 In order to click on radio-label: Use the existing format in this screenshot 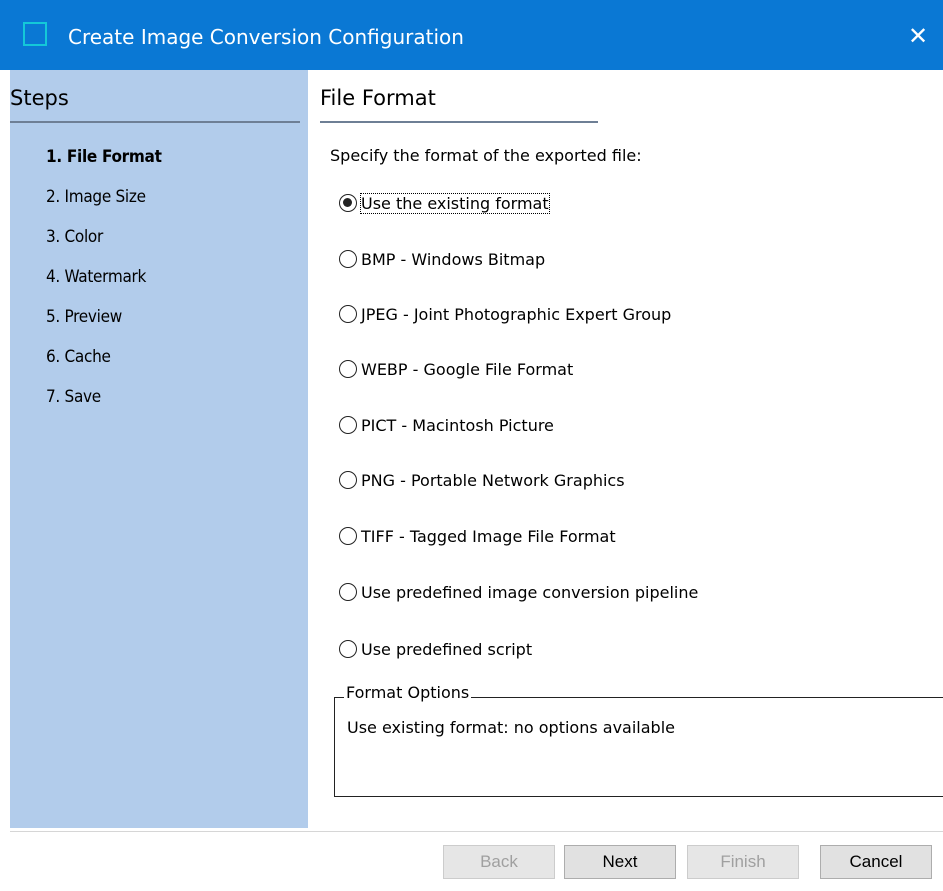, I will do `click(455, 203)`.